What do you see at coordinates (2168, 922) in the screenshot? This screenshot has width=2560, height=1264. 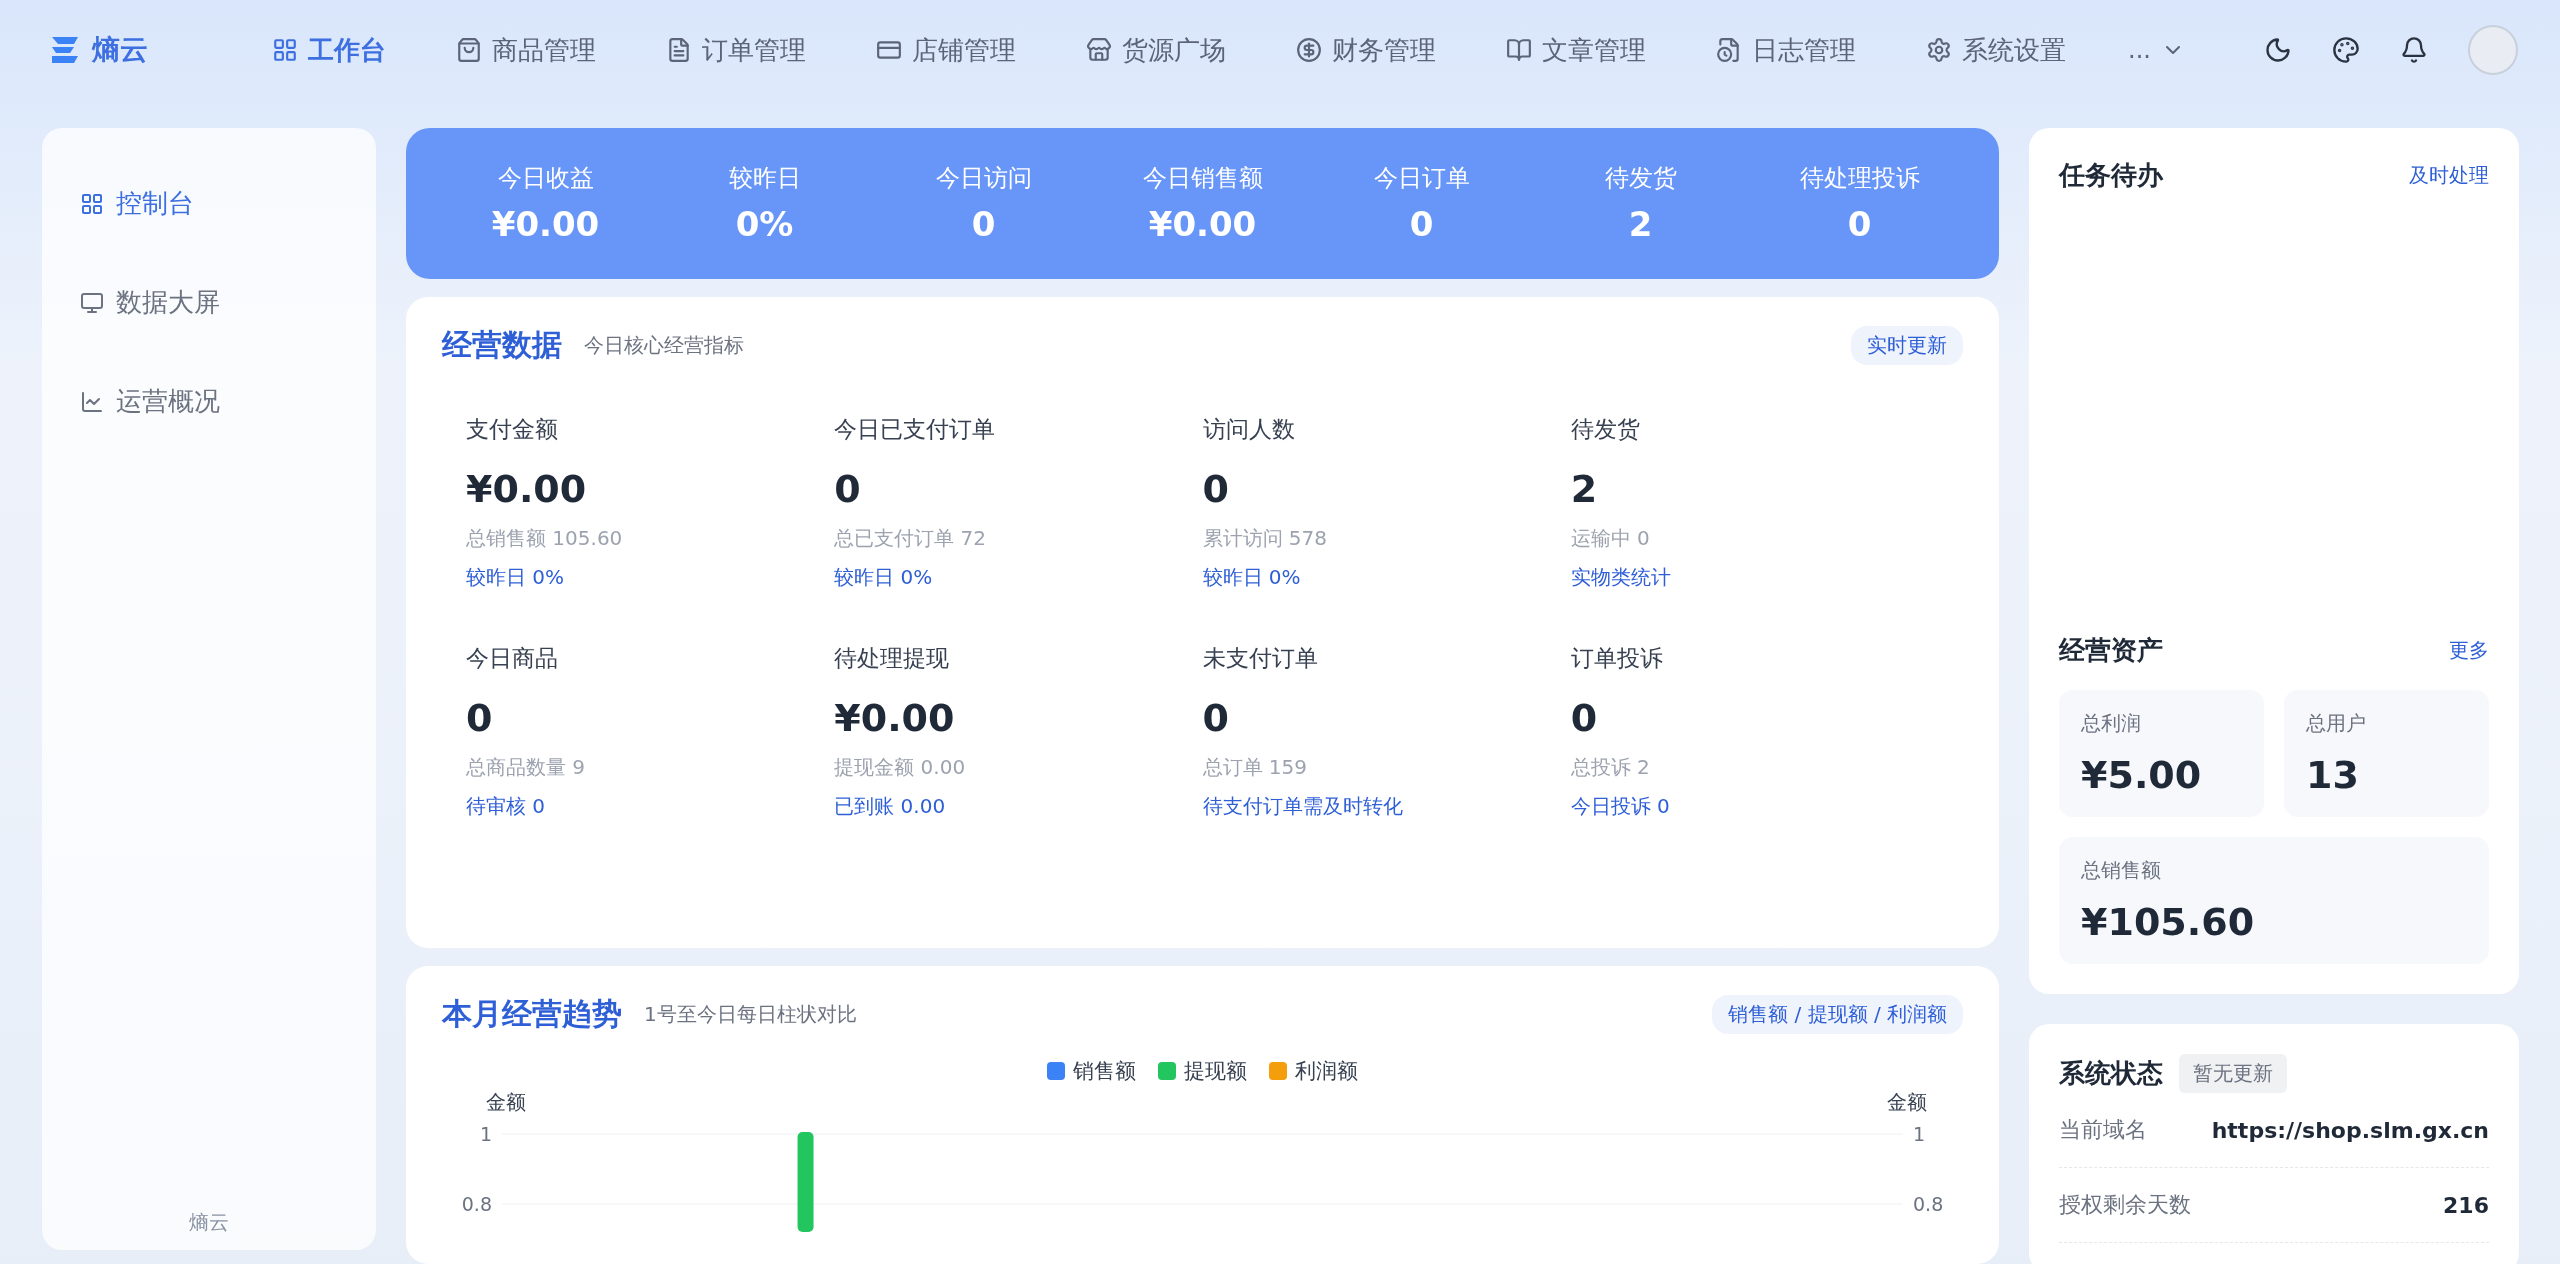 I see `asset-value: ¥105.60` at bounding box center [2168, 922].